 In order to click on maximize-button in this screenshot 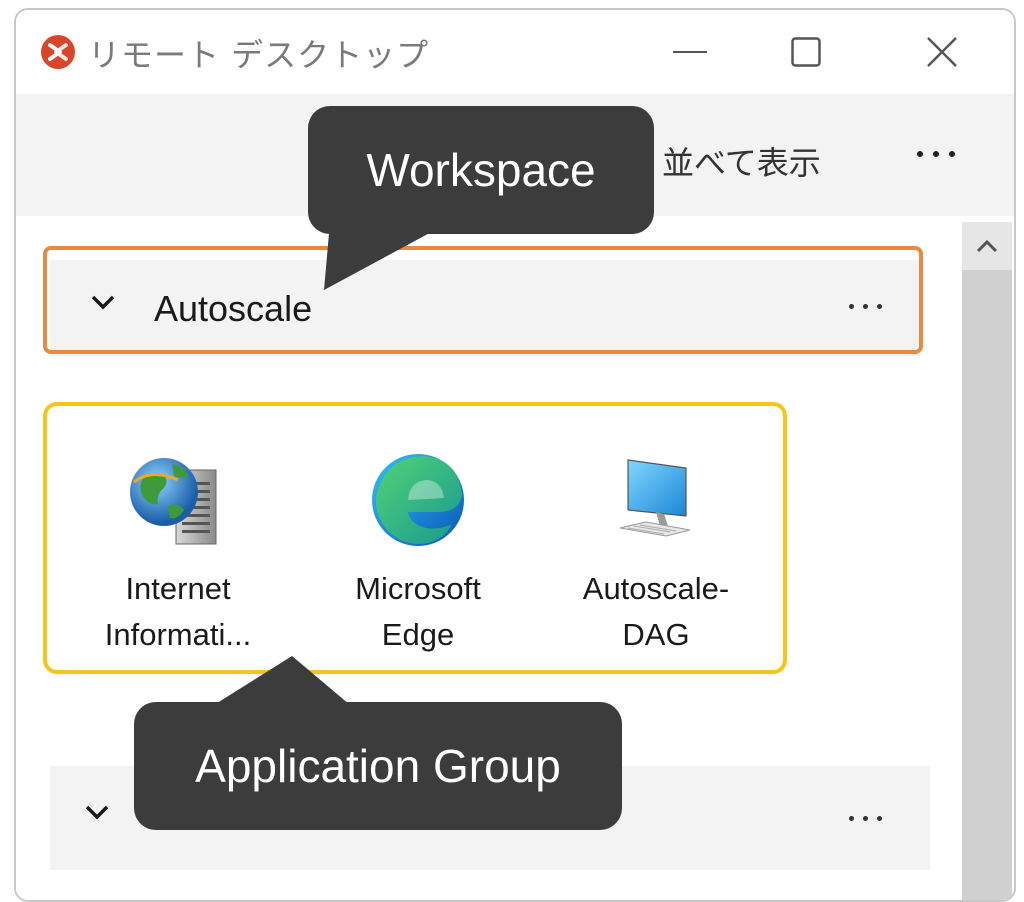, I will do `click(806, 52)`.